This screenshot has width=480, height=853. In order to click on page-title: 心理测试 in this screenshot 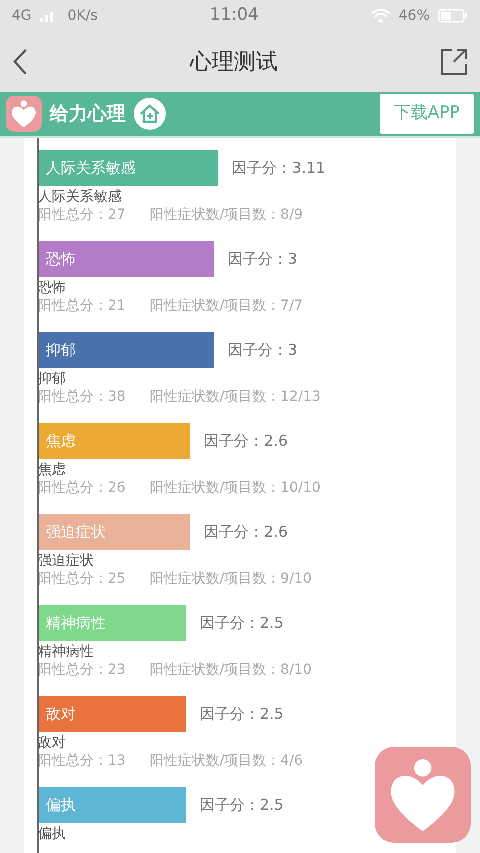, I will do `click(234, 62)`.